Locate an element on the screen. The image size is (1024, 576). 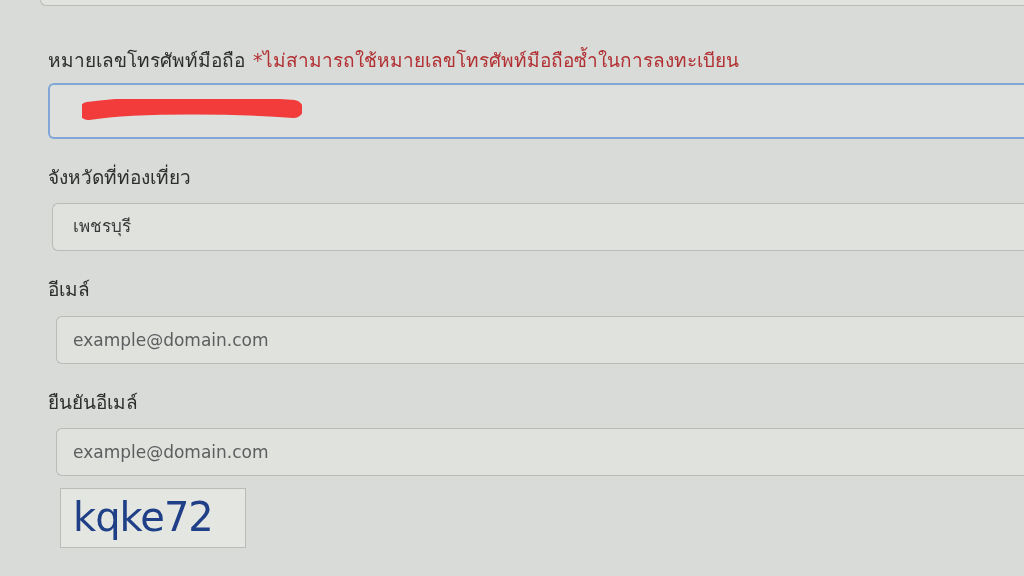
field-label: ยืนยันอีเมล์ is located at coordinates (93, 402).